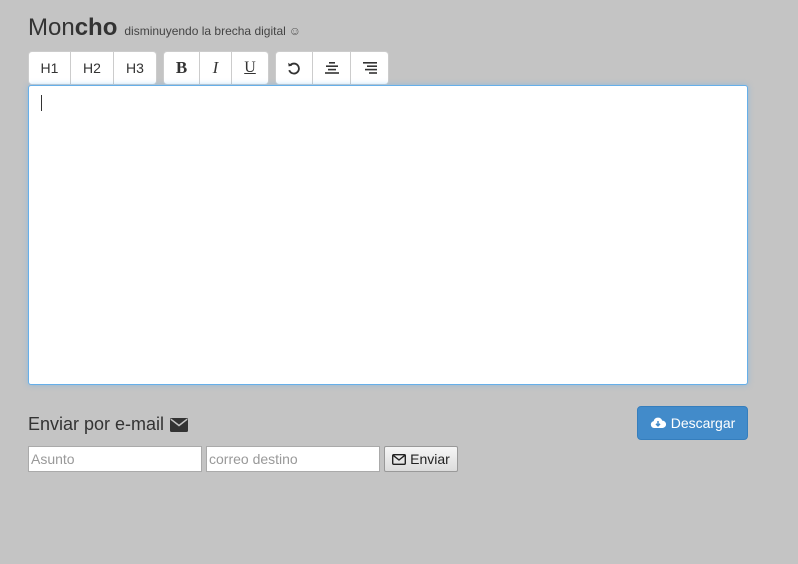  What do you see at coordinates (135, 68) in the screenshot?
I see `h3-button: H3` at bounding box center [135, 68].